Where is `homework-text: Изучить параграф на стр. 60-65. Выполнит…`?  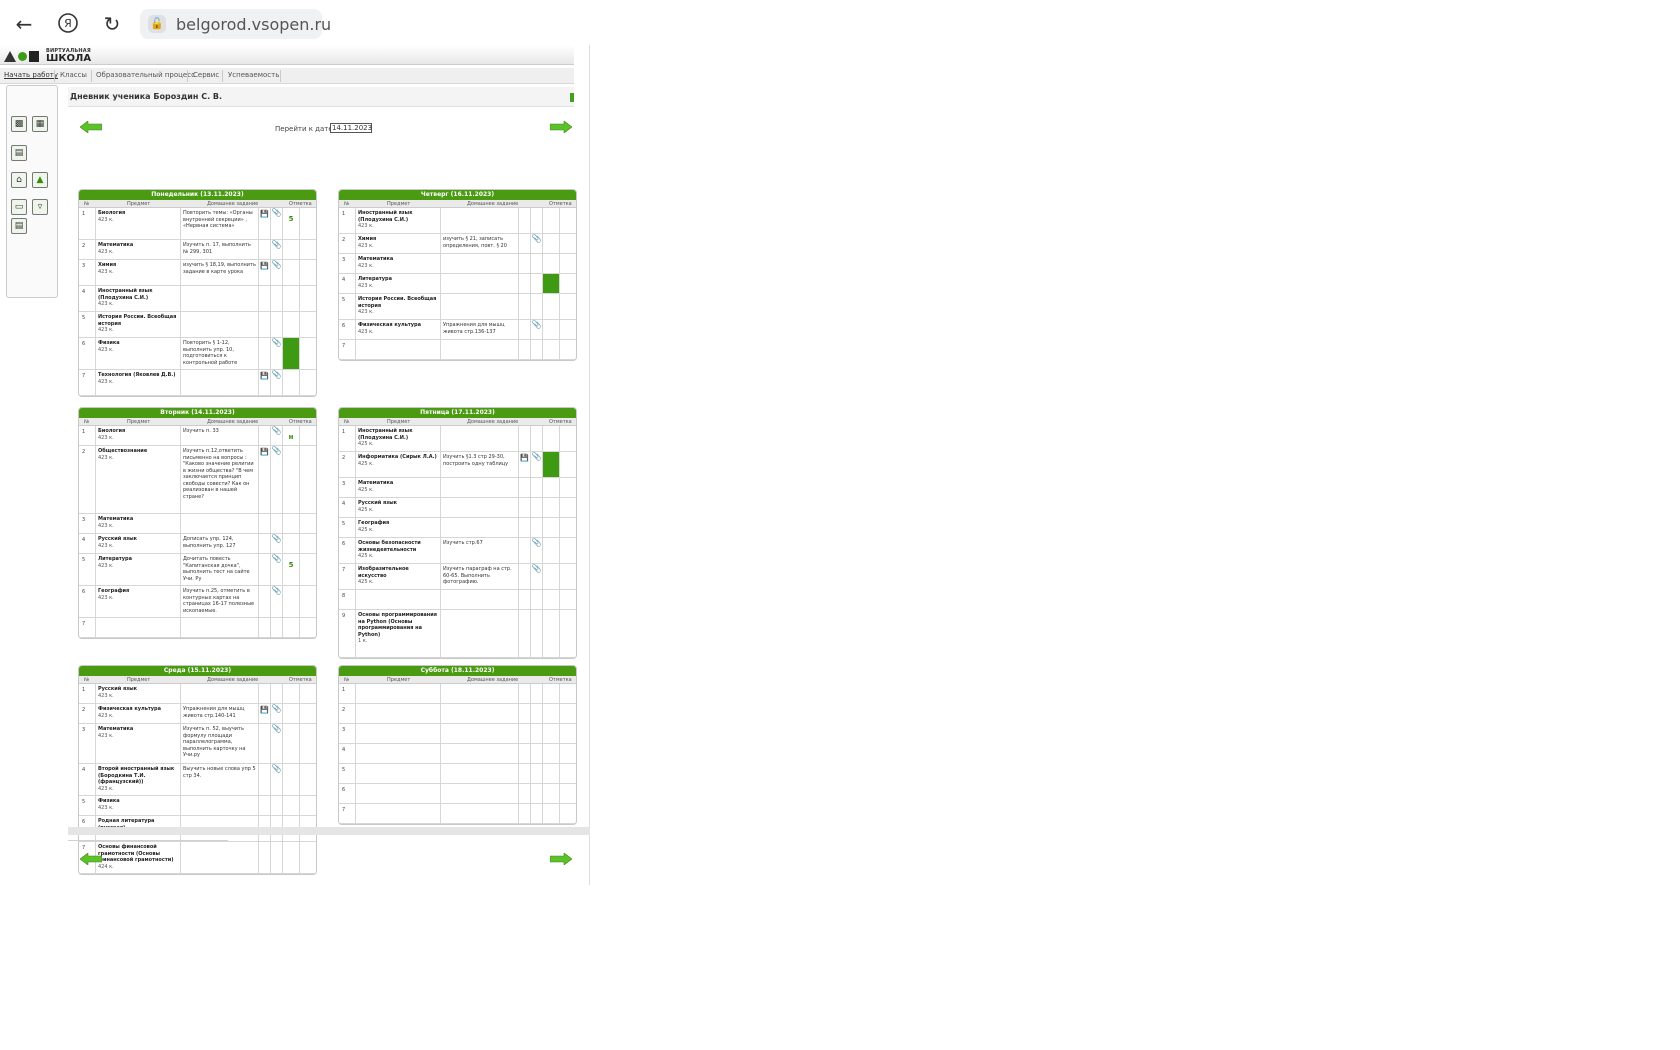 homework-text: Изучить параграф на стр. 60-65. Выполнит… is located at coordinates (480, 576).